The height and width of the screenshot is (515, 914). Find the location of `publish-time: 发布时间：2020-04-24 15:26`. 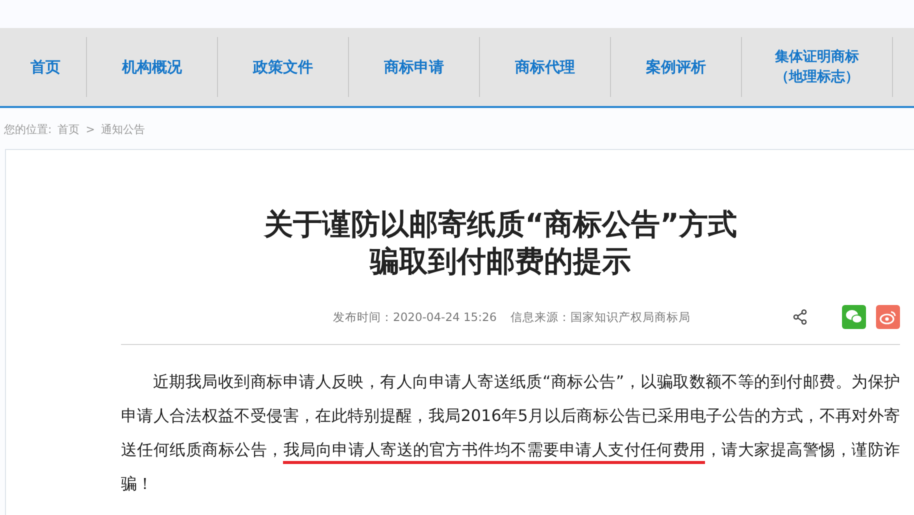

publish-time: 发布时间：2020-04-24 15:26 is located at coordinates (415, 317).